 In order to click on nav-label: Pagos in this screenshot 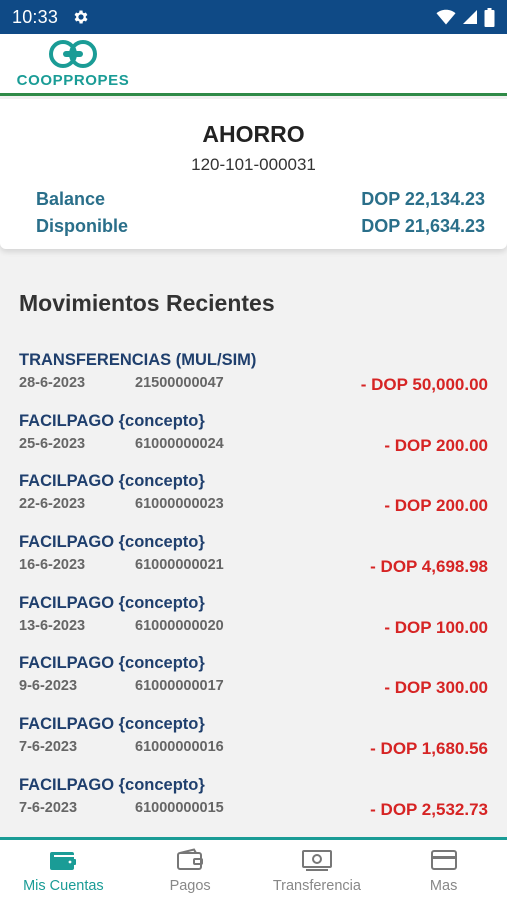, I will do `click(190, 886)`.